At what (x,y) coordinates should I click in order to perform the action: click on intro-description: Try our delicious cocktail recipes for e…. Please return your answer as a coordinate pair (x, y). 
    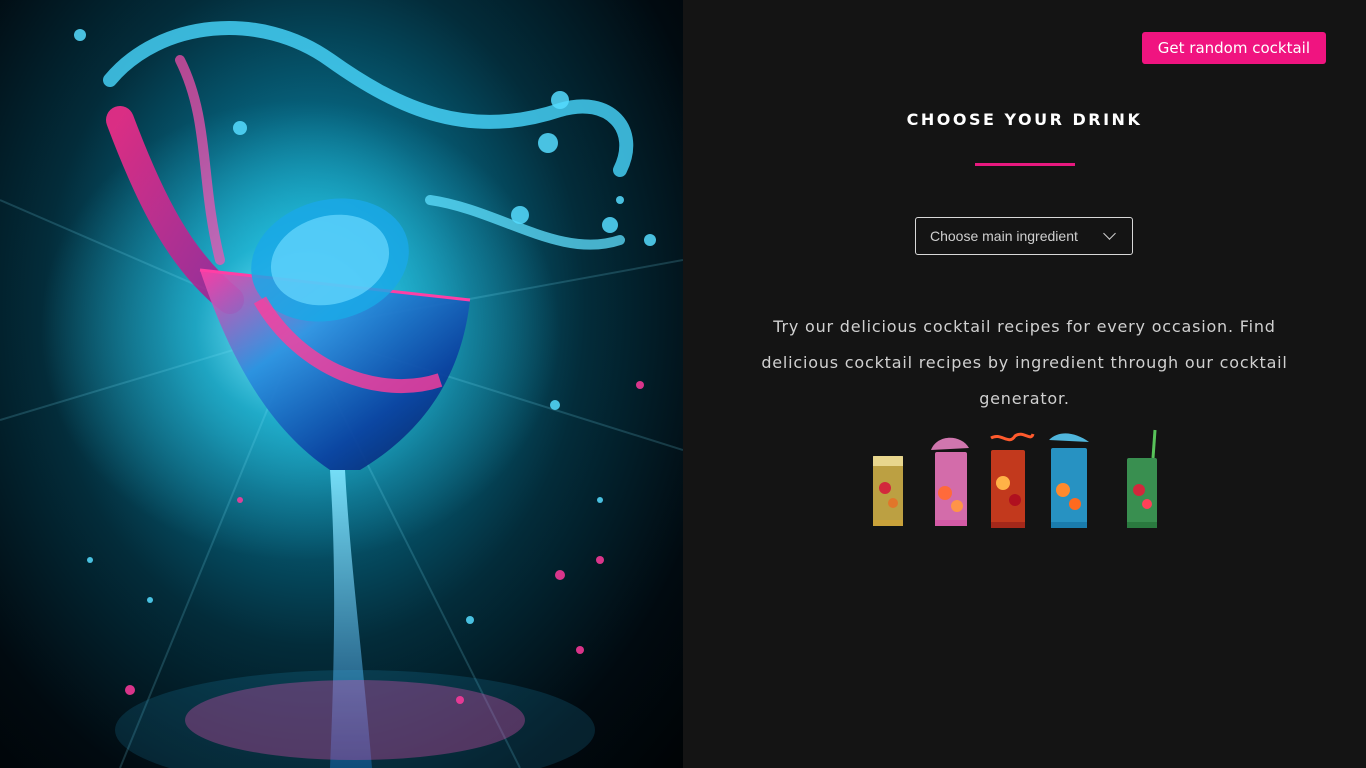
    Looking at the image, I should click on (1024, 362).